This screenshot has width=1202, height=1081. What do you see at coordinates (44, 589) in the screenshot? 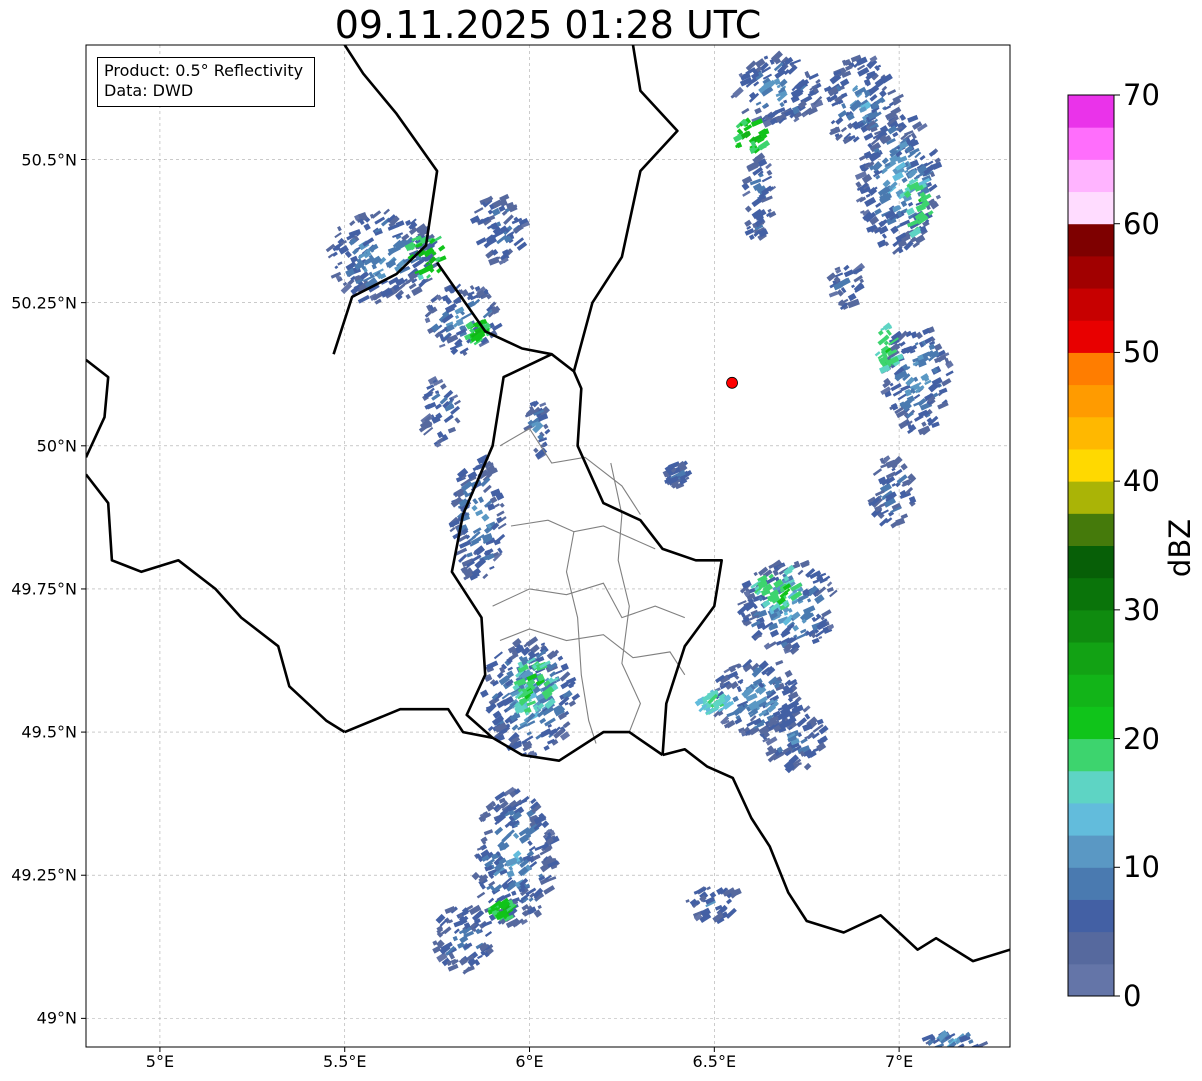
I see `lat-tick-label: 49.75°N` at bounding box center [44, 589].